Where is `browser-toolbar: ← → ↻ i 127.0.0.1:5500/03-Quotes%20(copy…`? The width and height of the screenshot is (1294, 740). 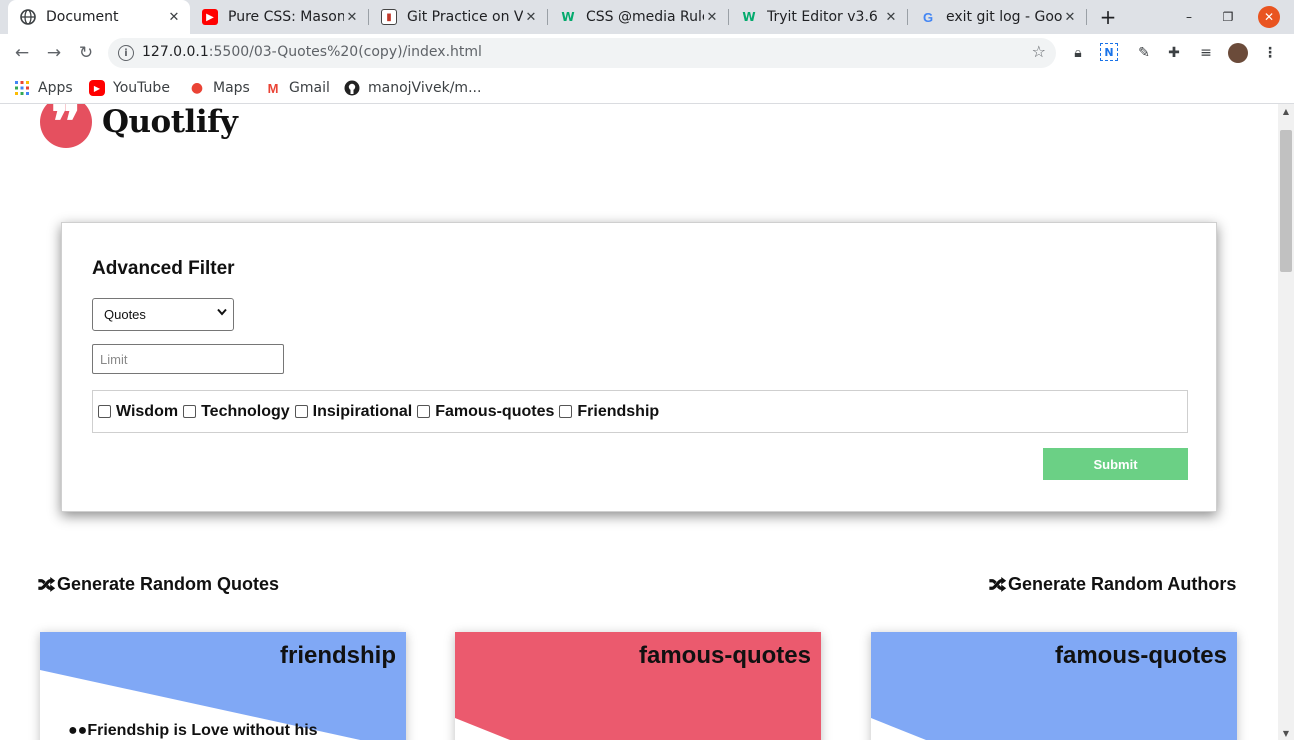 browser-toolbar: ← → ↻ i 127.0.0.1:5500/03-Quotes%20(copy… is located at coordinates (647, 53).